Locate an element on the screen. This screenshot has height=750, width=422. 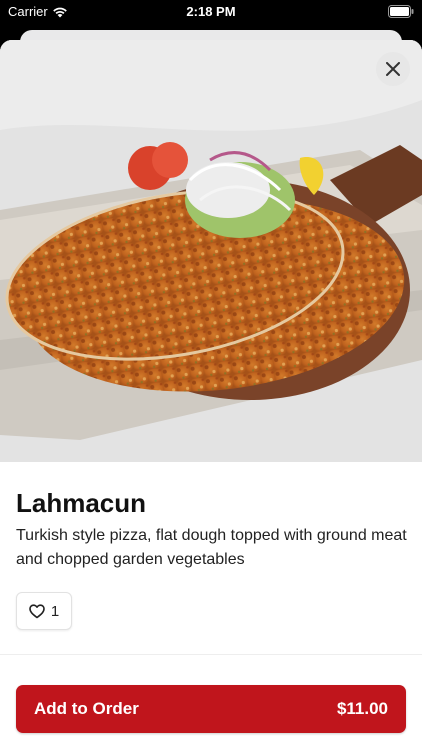
close-button is located at coordinates (393, 69).